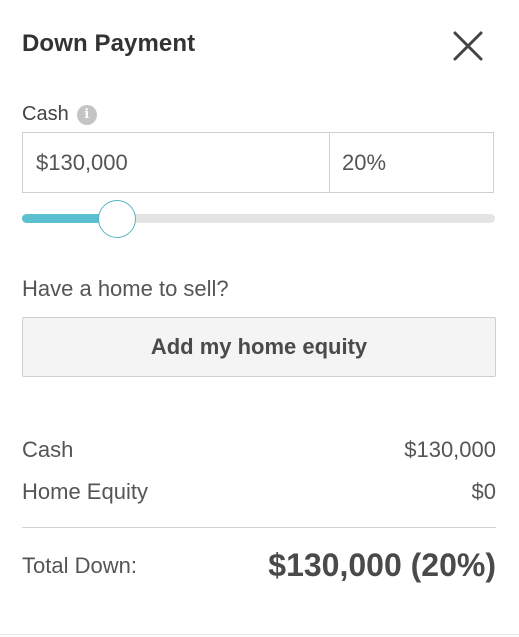  Describe the element at coordinates (411, 162) in the screenshot. I see `down-payment-percent-input: 20%` at that location.